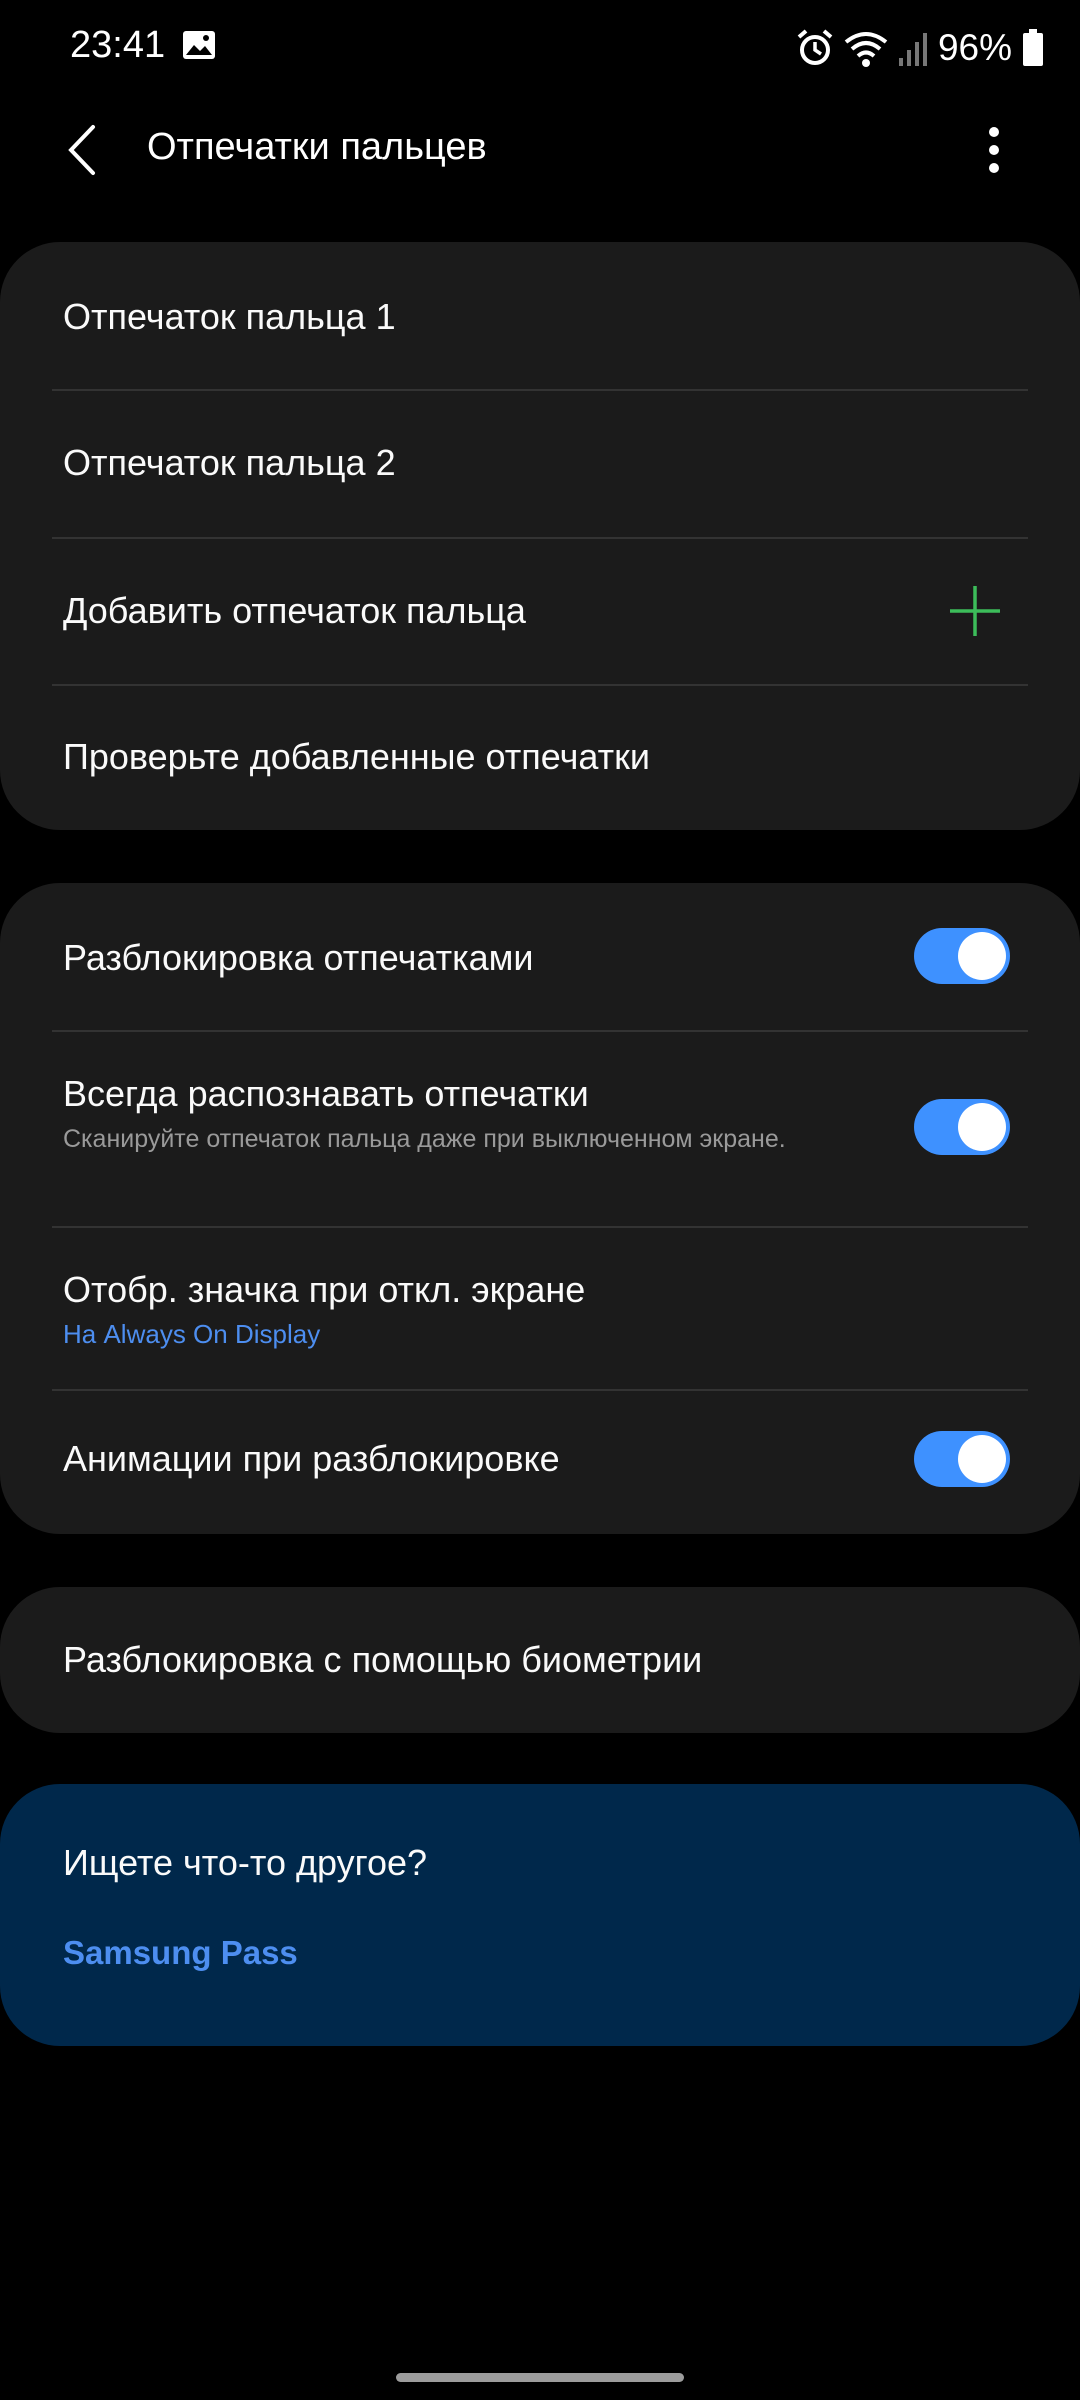 Image resolution: width=1080 pixels, height=2400 pixels. Describe the element at coordinates (118, 45) in the screenshot. I see `status-time: 23:41` at that location.